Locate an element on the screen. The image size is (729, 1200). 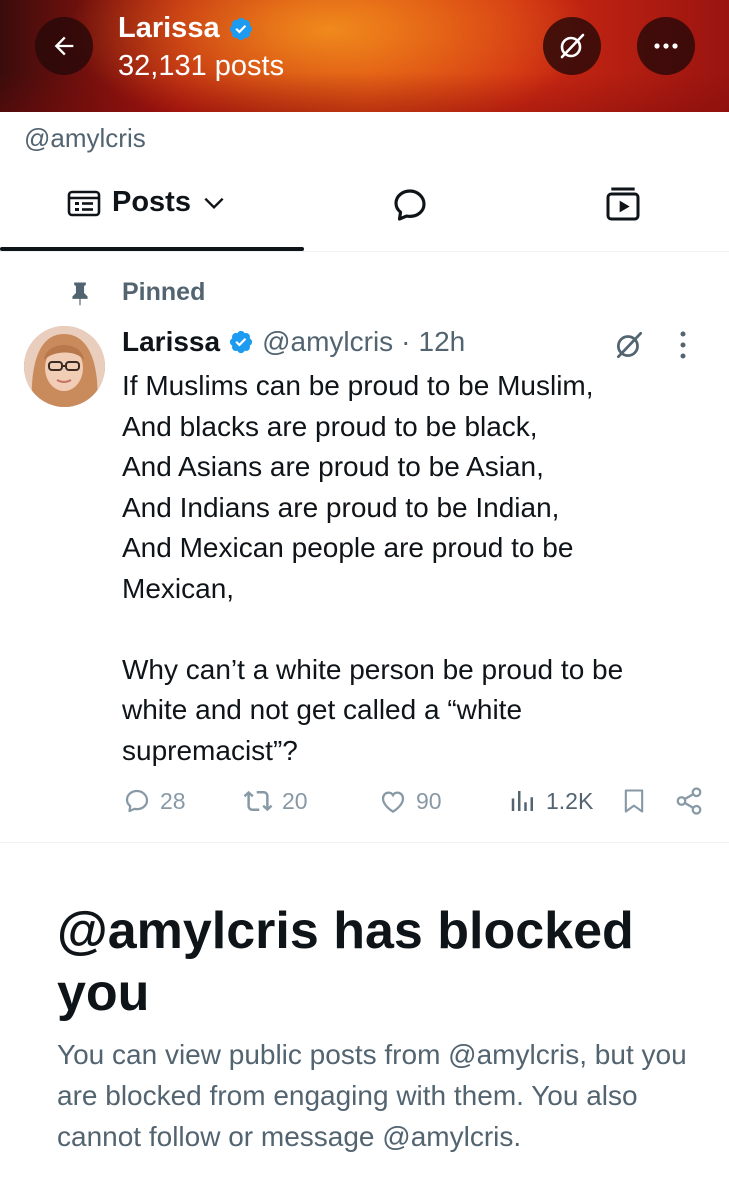
tab-posts-label: Posts is located at coordinates (151, 202).